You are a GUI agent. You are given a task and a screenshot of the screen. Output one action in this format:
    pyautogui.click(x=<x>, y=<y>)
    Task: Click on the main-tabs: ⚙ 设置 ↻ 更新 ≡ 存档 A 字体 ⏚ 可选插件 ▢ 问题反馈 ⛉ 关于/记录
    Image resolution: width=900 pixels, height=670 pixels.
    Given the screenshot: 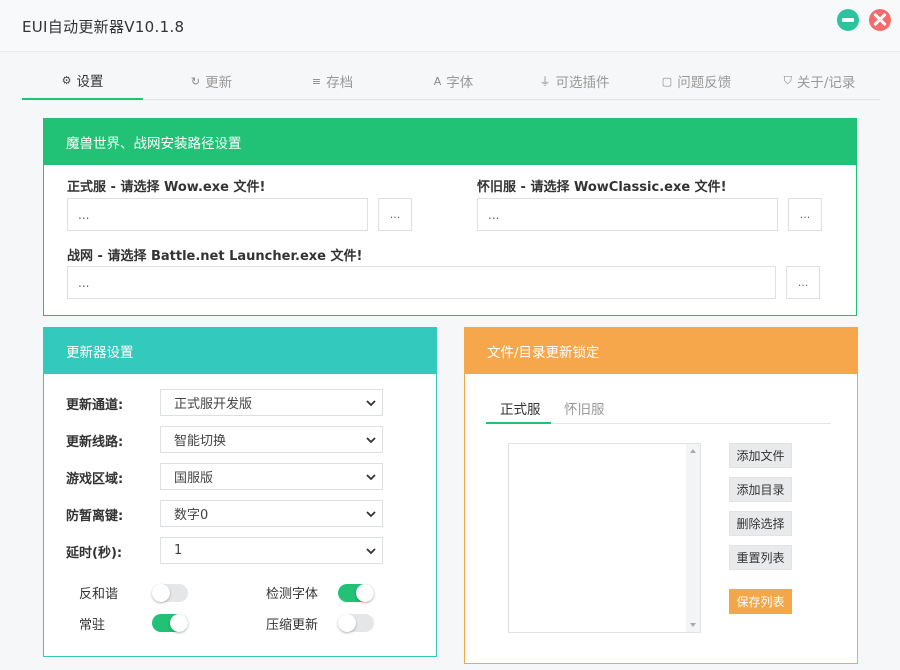 What is the action you would take?
    pyautogui.click(x=451, y=81)
    